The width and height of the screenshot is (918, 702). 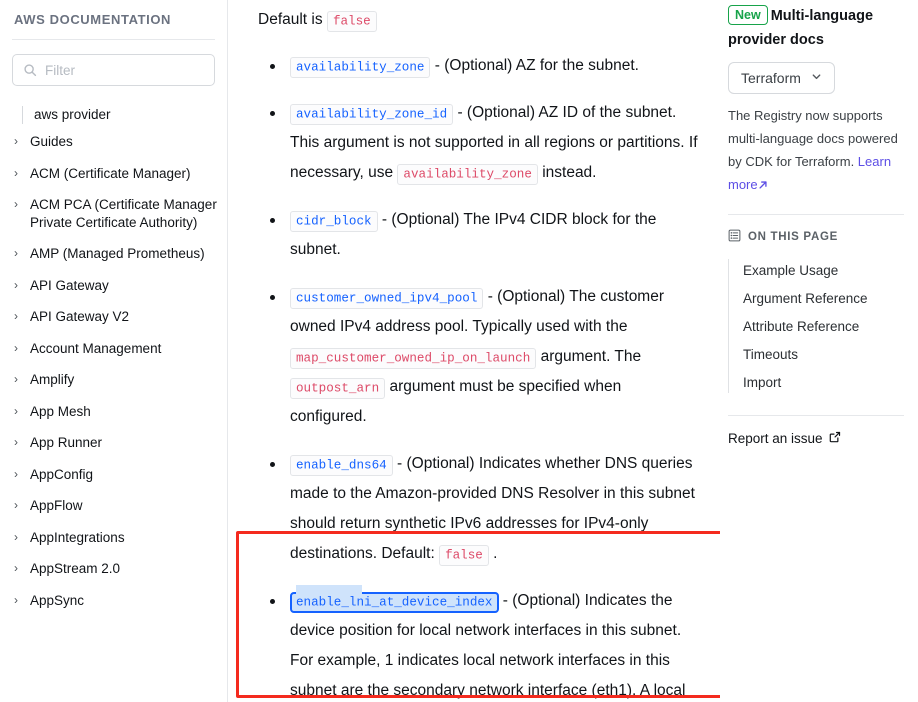 What do you see at coordinates (96, 348) in the screenshot?
I see `sidebar-item-label: Account Management` at bounding box center [96, 348].